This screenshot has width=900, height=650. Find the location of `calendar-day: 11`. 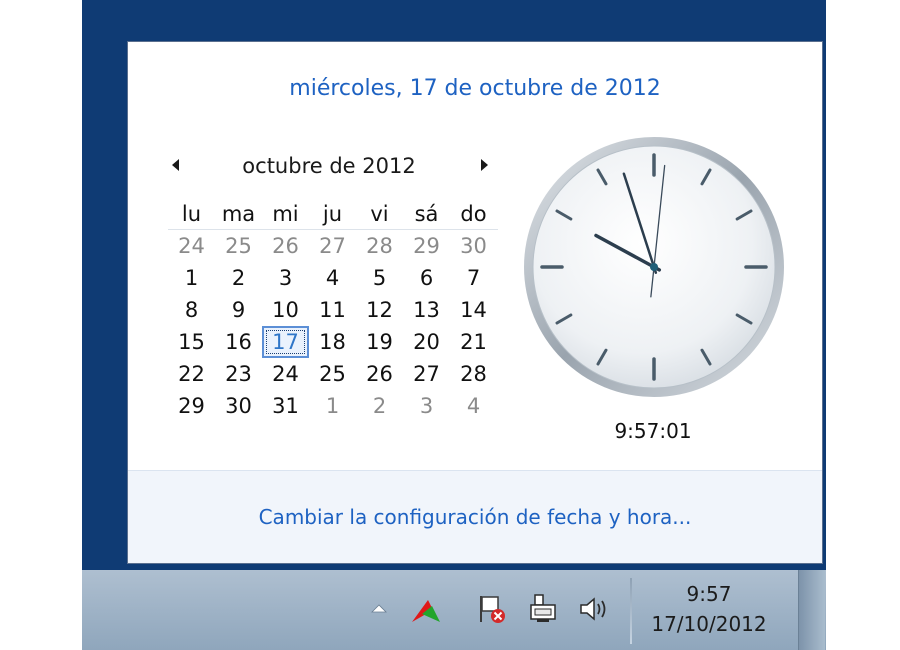

calendar-day: 11 is located at coordinates (332, 310).